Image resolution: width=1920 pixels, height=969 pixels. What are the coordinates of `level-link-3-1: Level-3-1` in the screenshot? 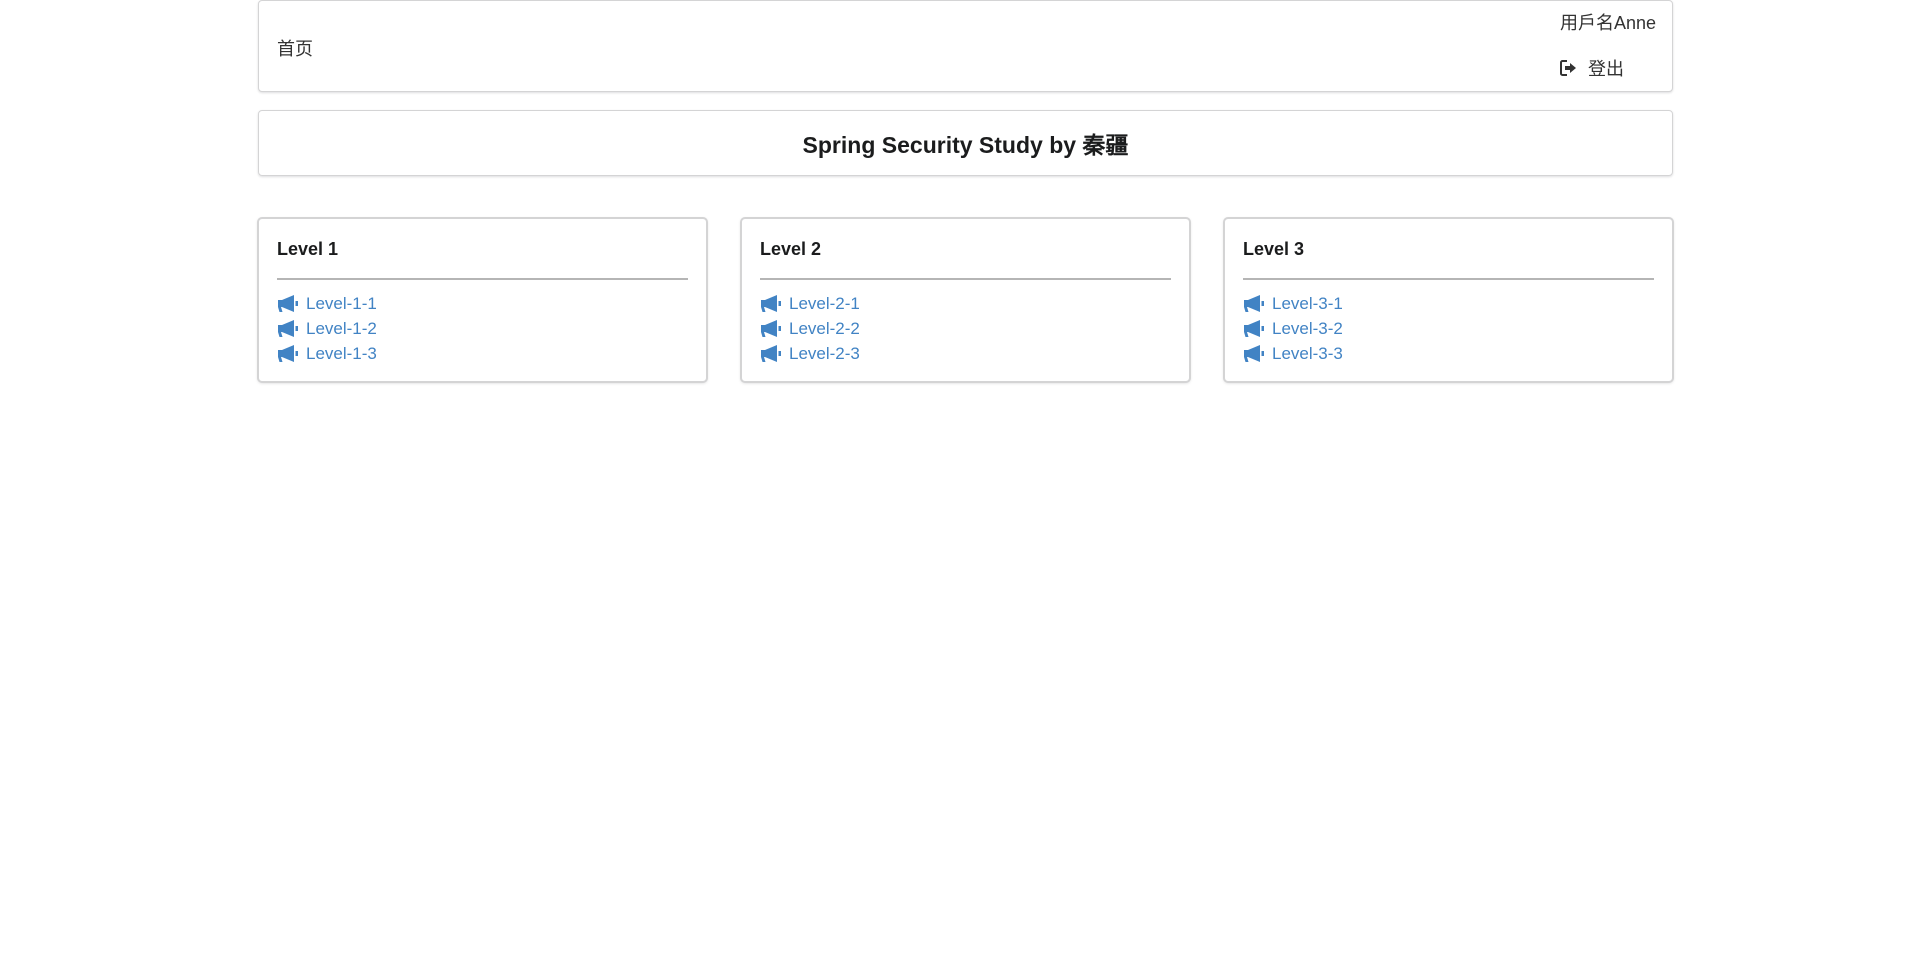 It's located at (1448, 303).